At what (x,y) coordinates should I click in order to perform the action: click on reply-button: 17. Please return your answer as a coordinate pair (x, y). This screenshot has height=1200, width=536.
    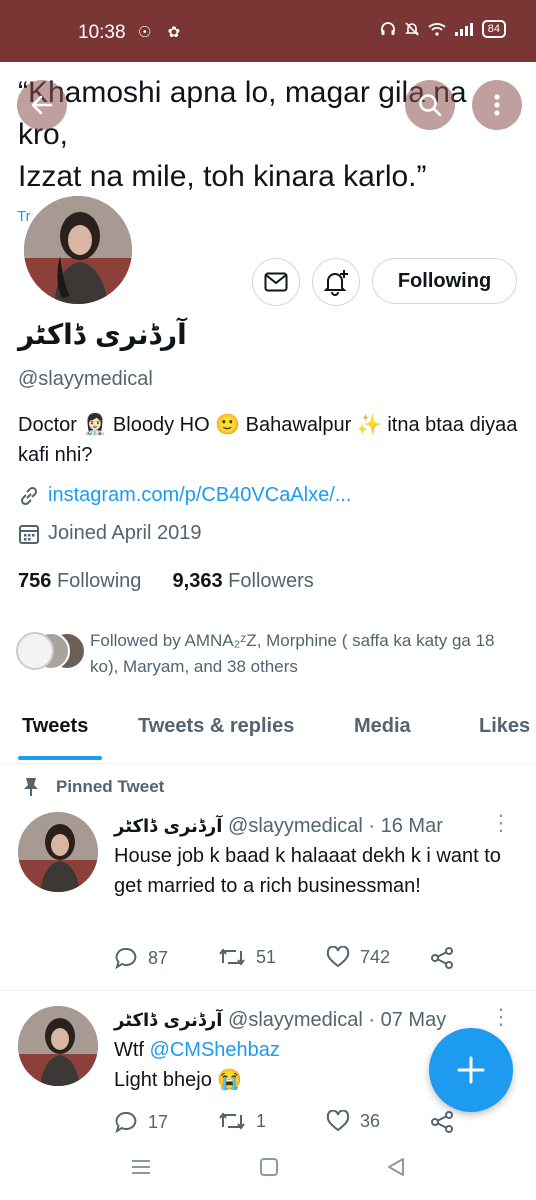
    Looking at the image, I should click on (141, 1122).